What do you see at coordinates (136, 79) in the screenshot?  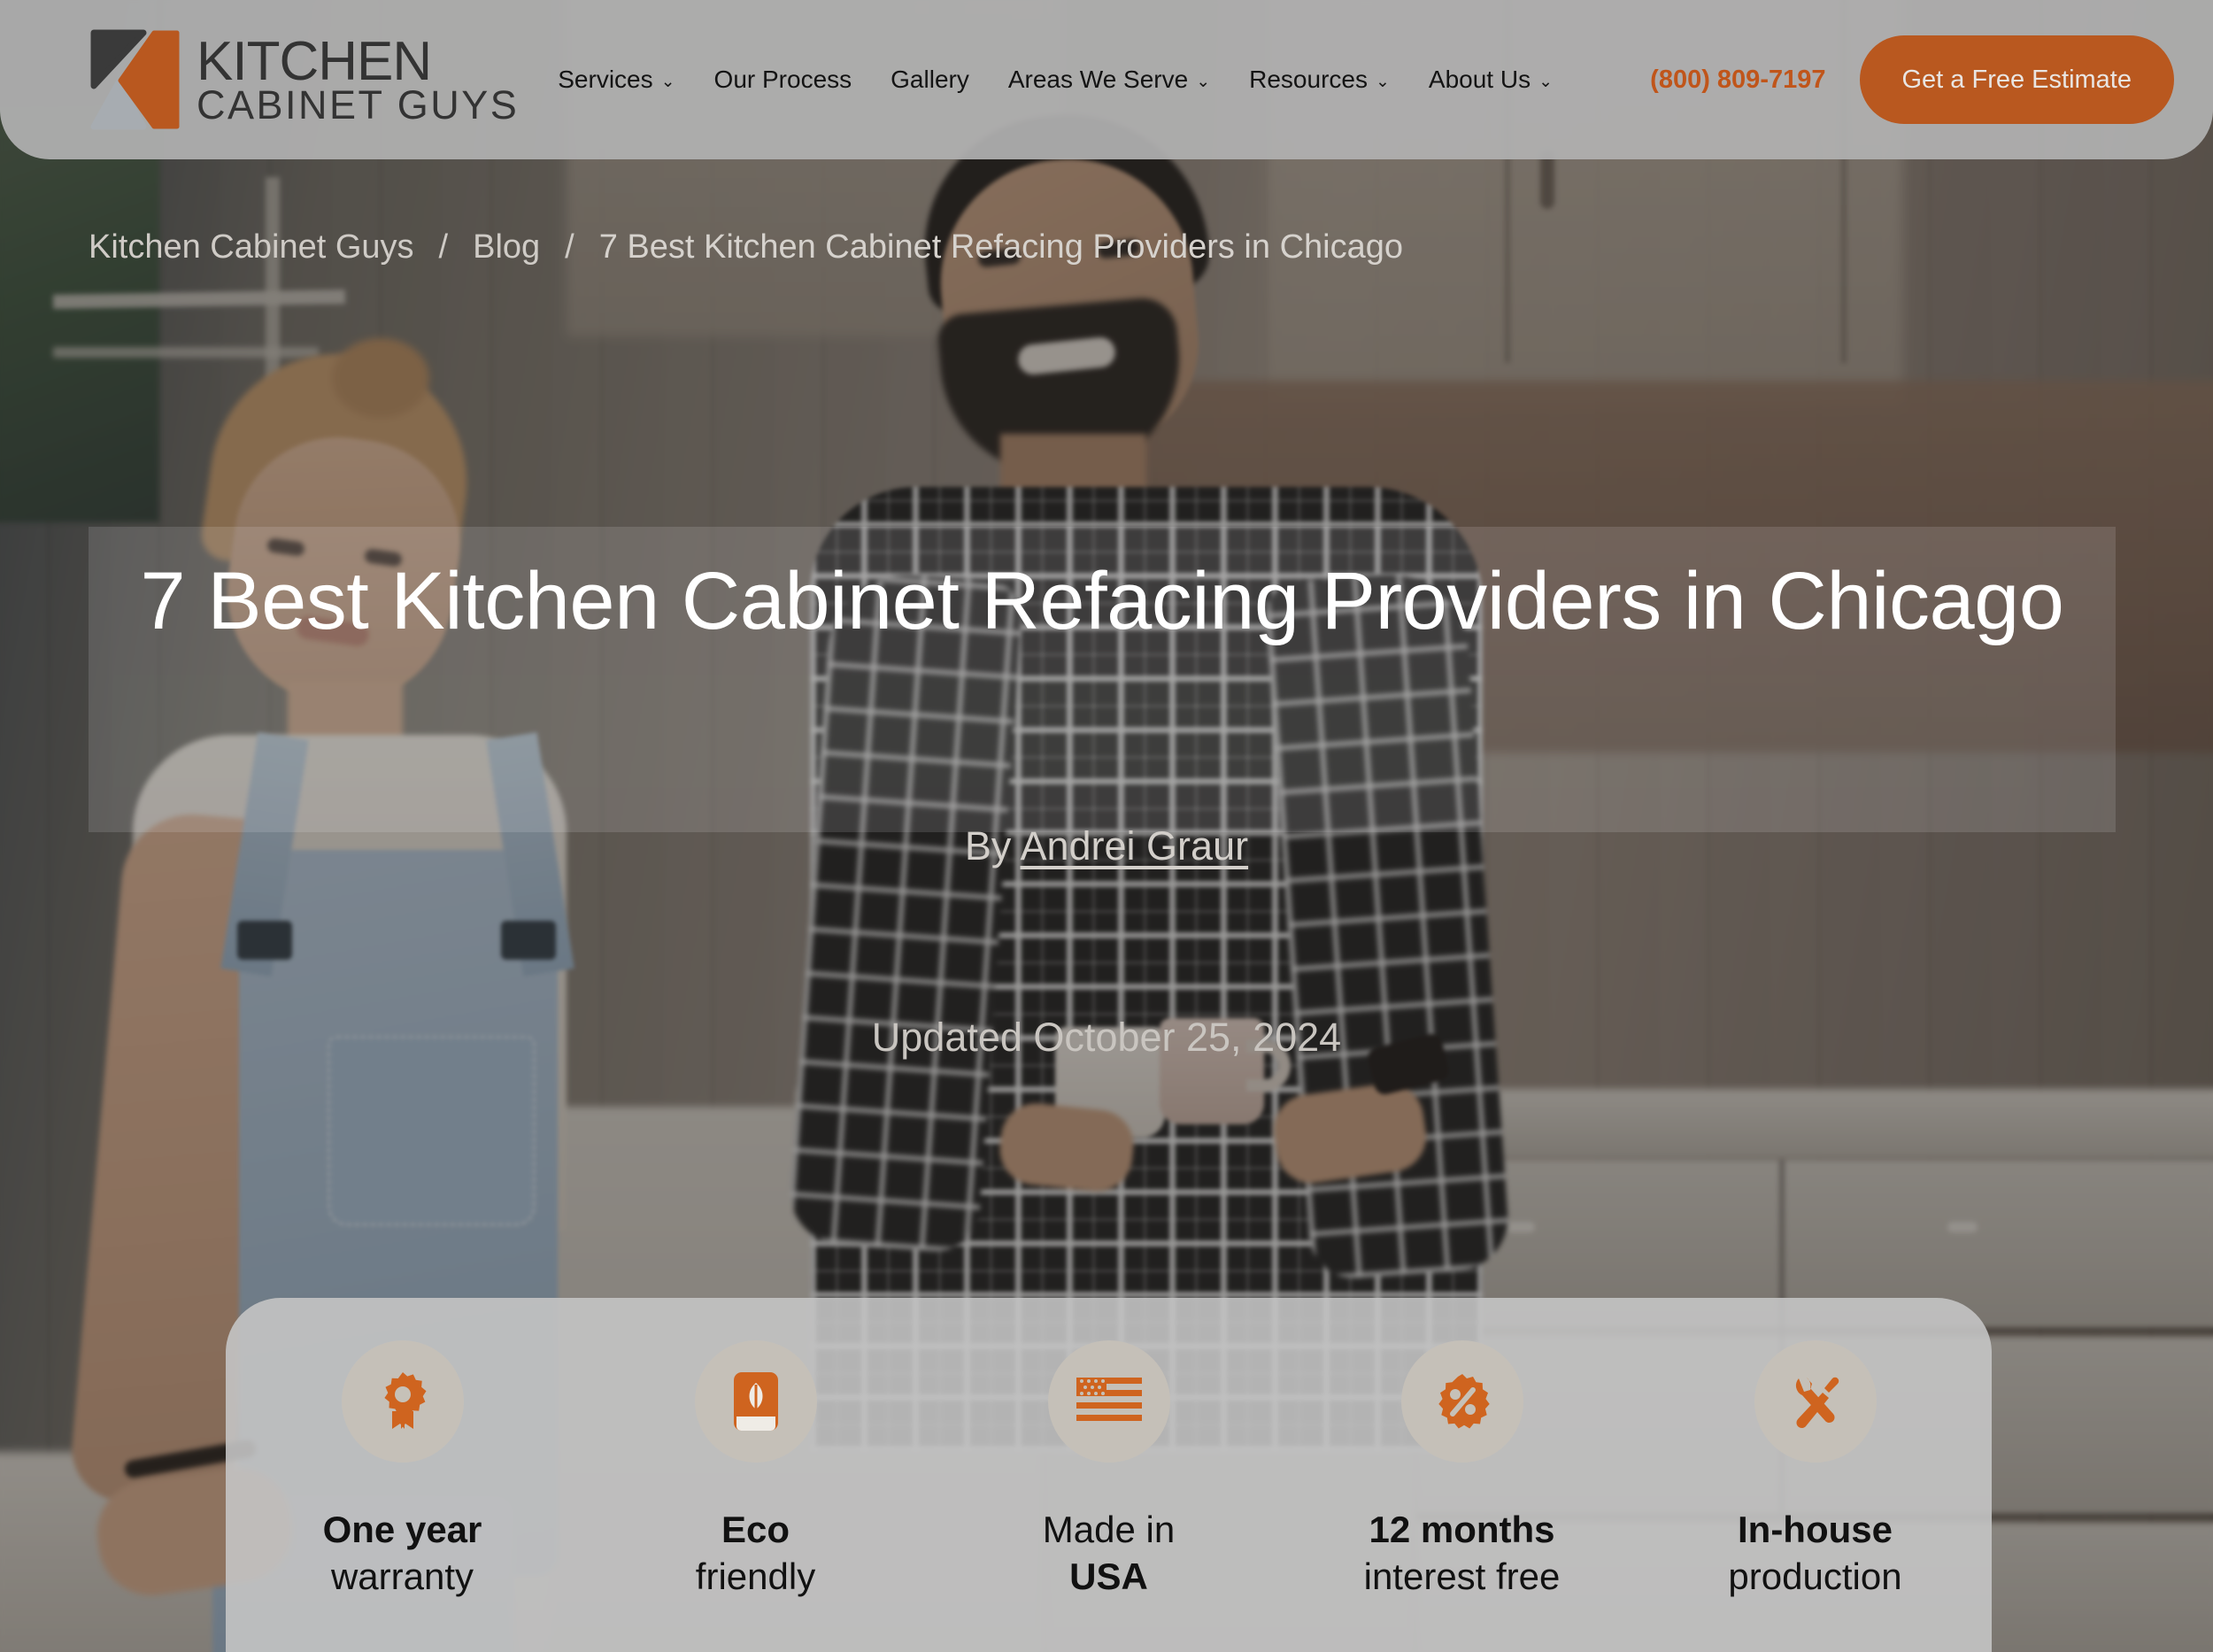 I see `logo-mark-icon` at bounding box center [136, 79].